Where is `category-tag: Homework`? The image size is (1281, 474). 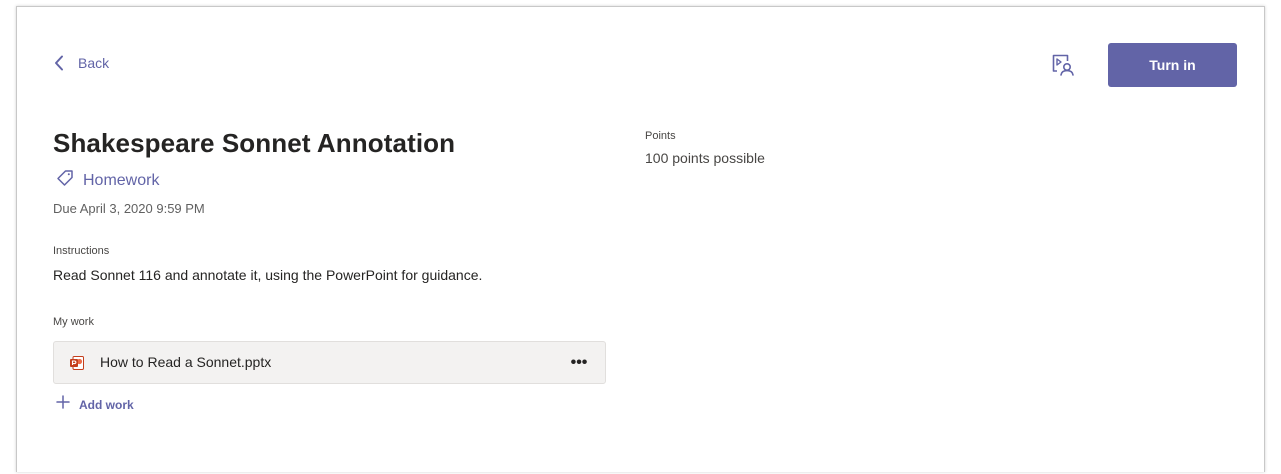 category-tag: Homework is located at coordinates (107, 180).